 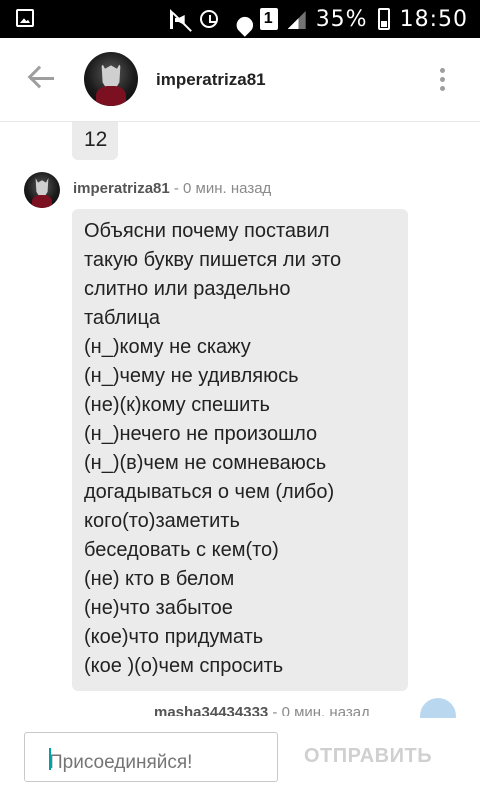 I want to click on gallery-icon, so click(x=25, y=18).